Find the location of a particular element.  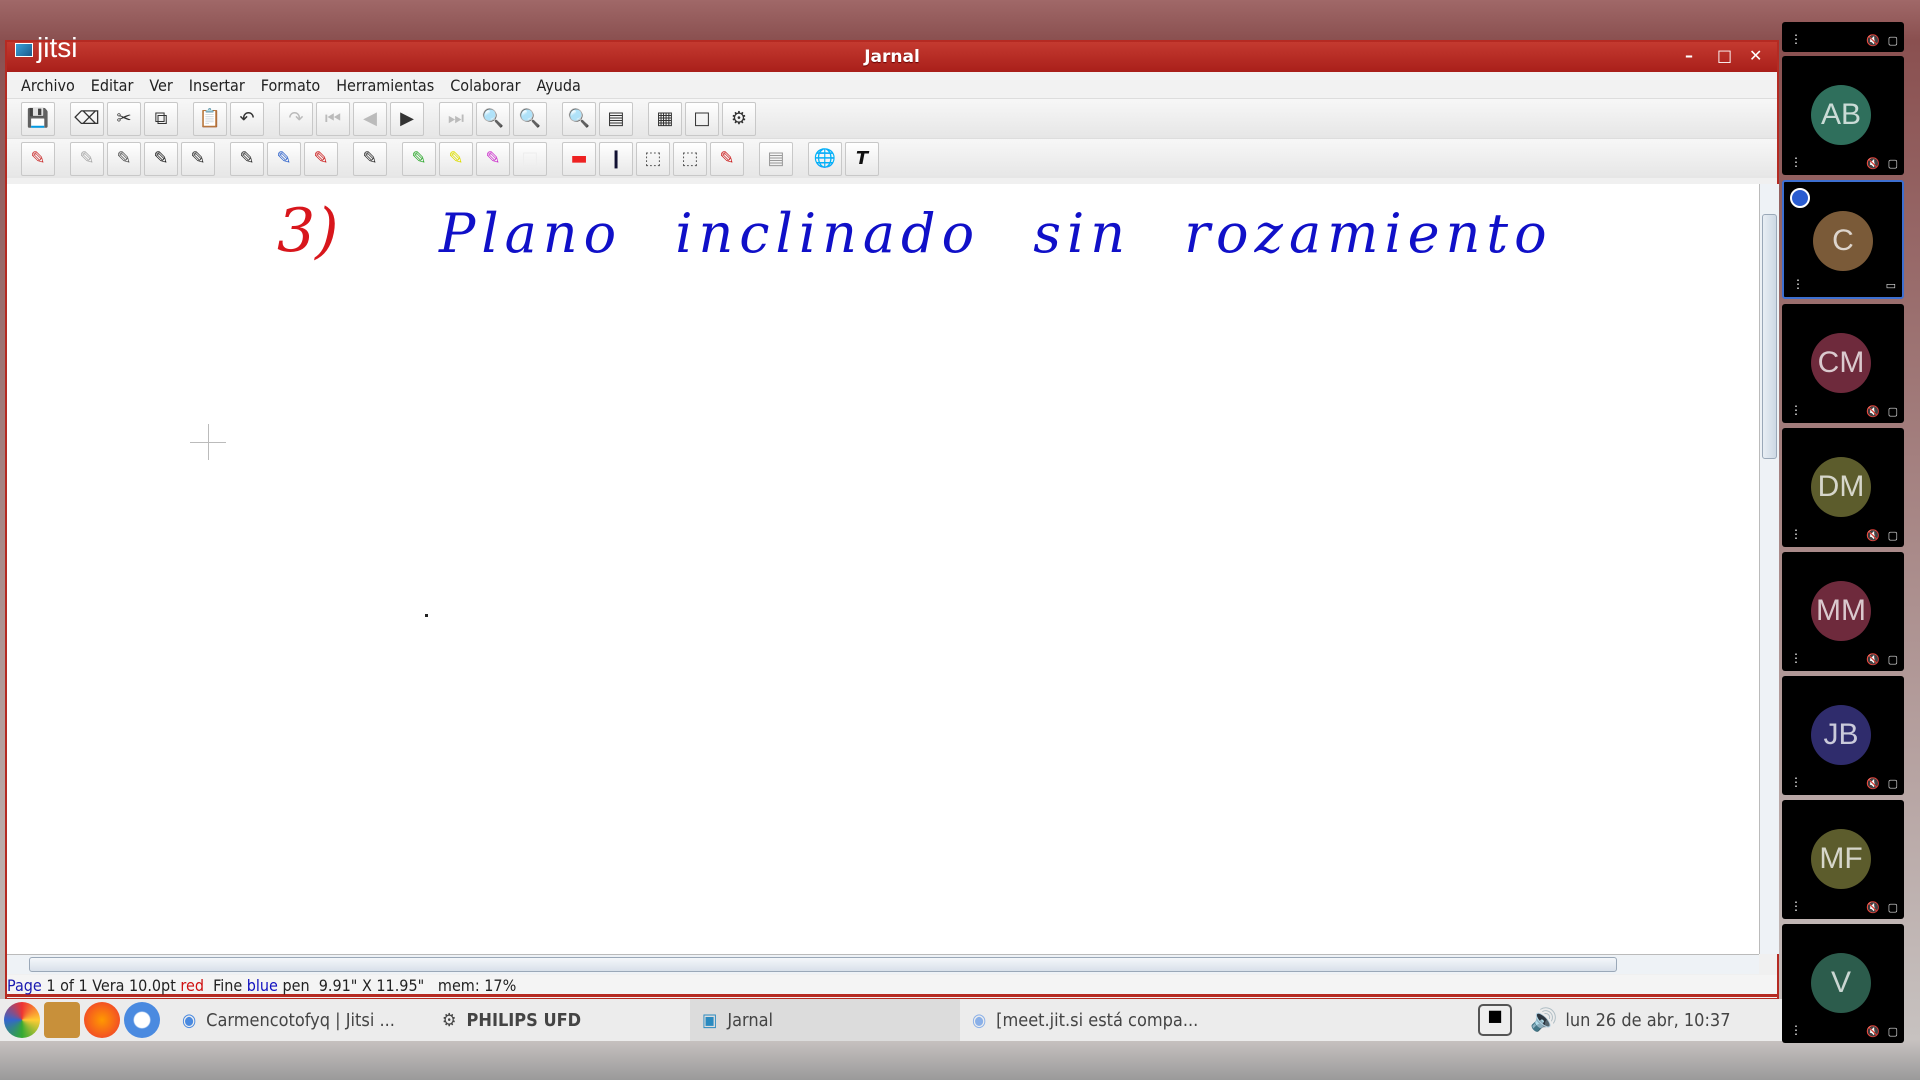

pen-multicolor-button: ✎ is located at coordinates (38, 158).